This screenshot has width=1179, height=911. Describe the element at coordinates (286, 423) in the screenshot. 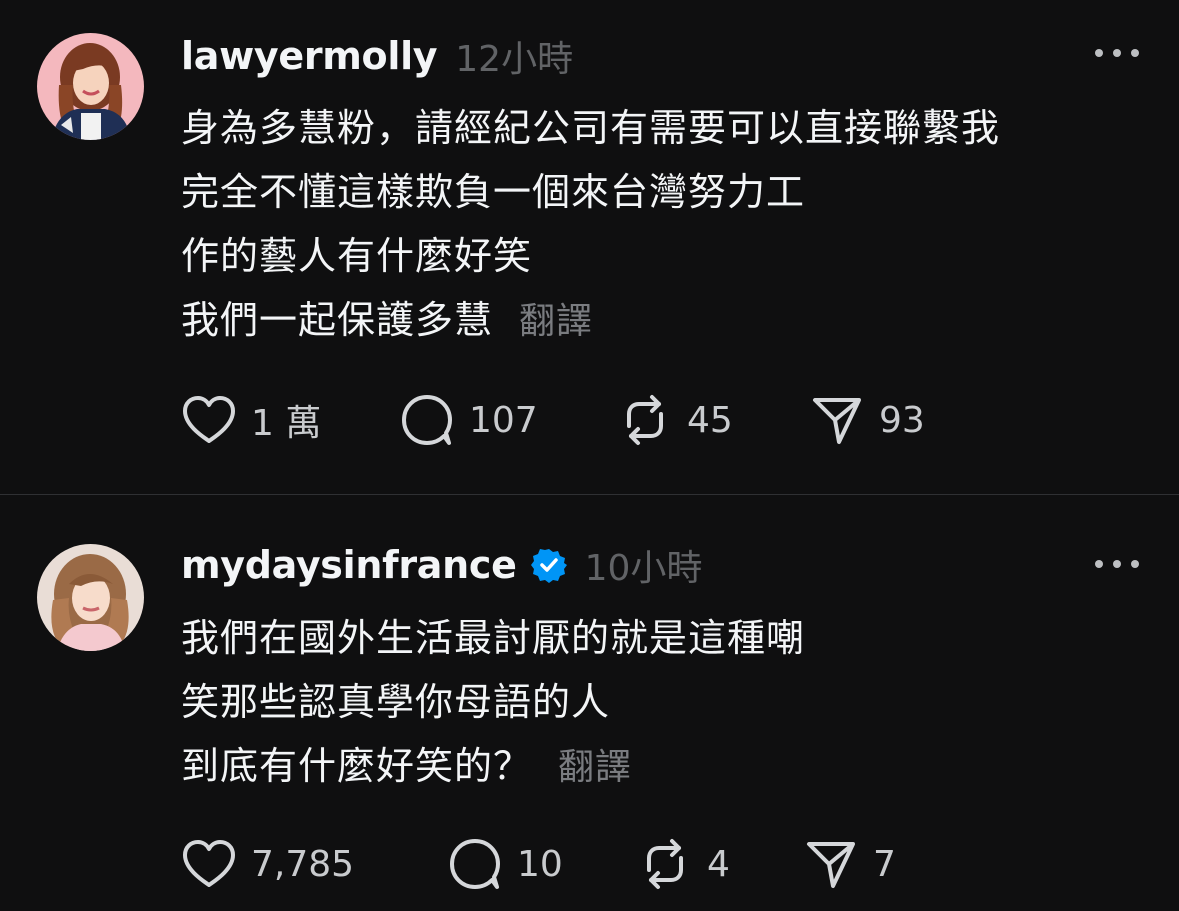

I see `like-count: 1 萬` at that location.